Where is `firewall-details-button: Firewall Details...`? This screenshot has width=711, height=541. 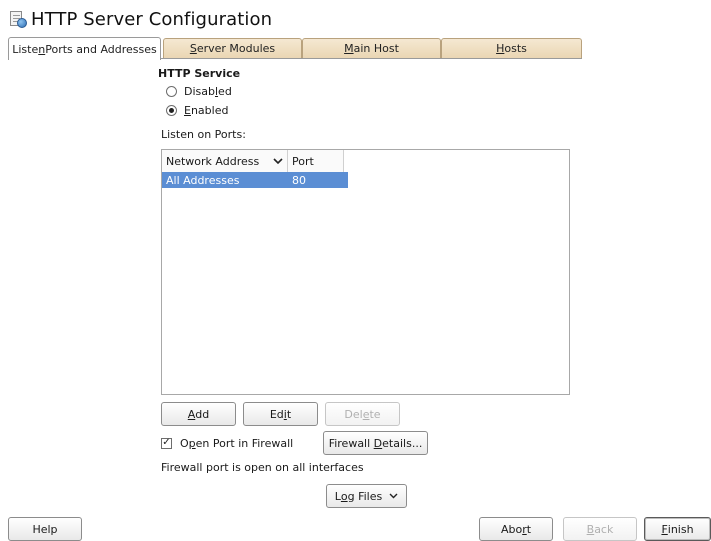
firewall-details-button: Firewall Details... is located at coordinates (375, 443).